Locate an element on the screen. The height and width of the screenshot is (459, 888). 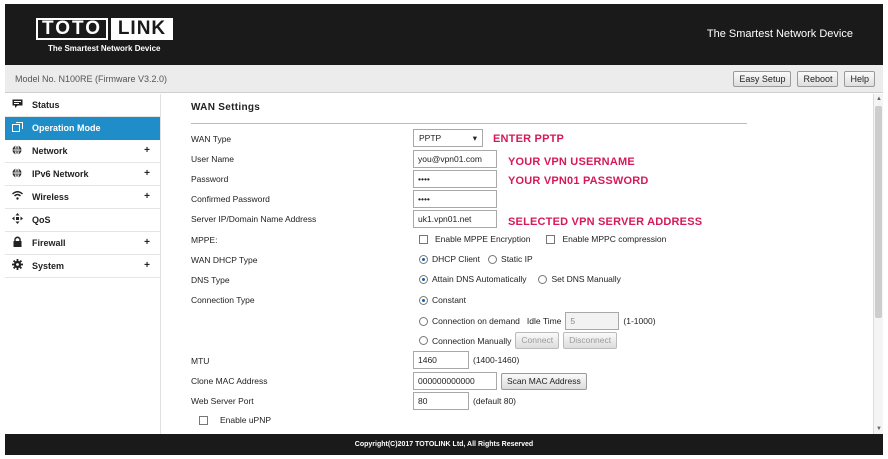
clone-mac-label: Clone MAC Address is located at coordinates (229, 381).